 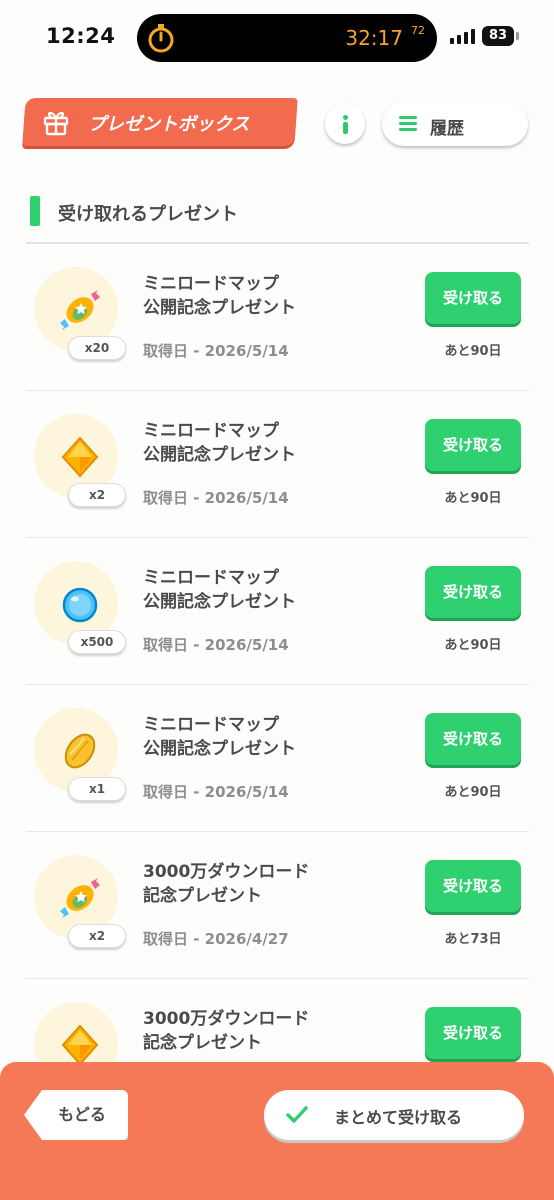 What do you see at coordinates (81, 36) in the screenshot?
I see `status-time: 12:24` at bounding box center [81, 36].